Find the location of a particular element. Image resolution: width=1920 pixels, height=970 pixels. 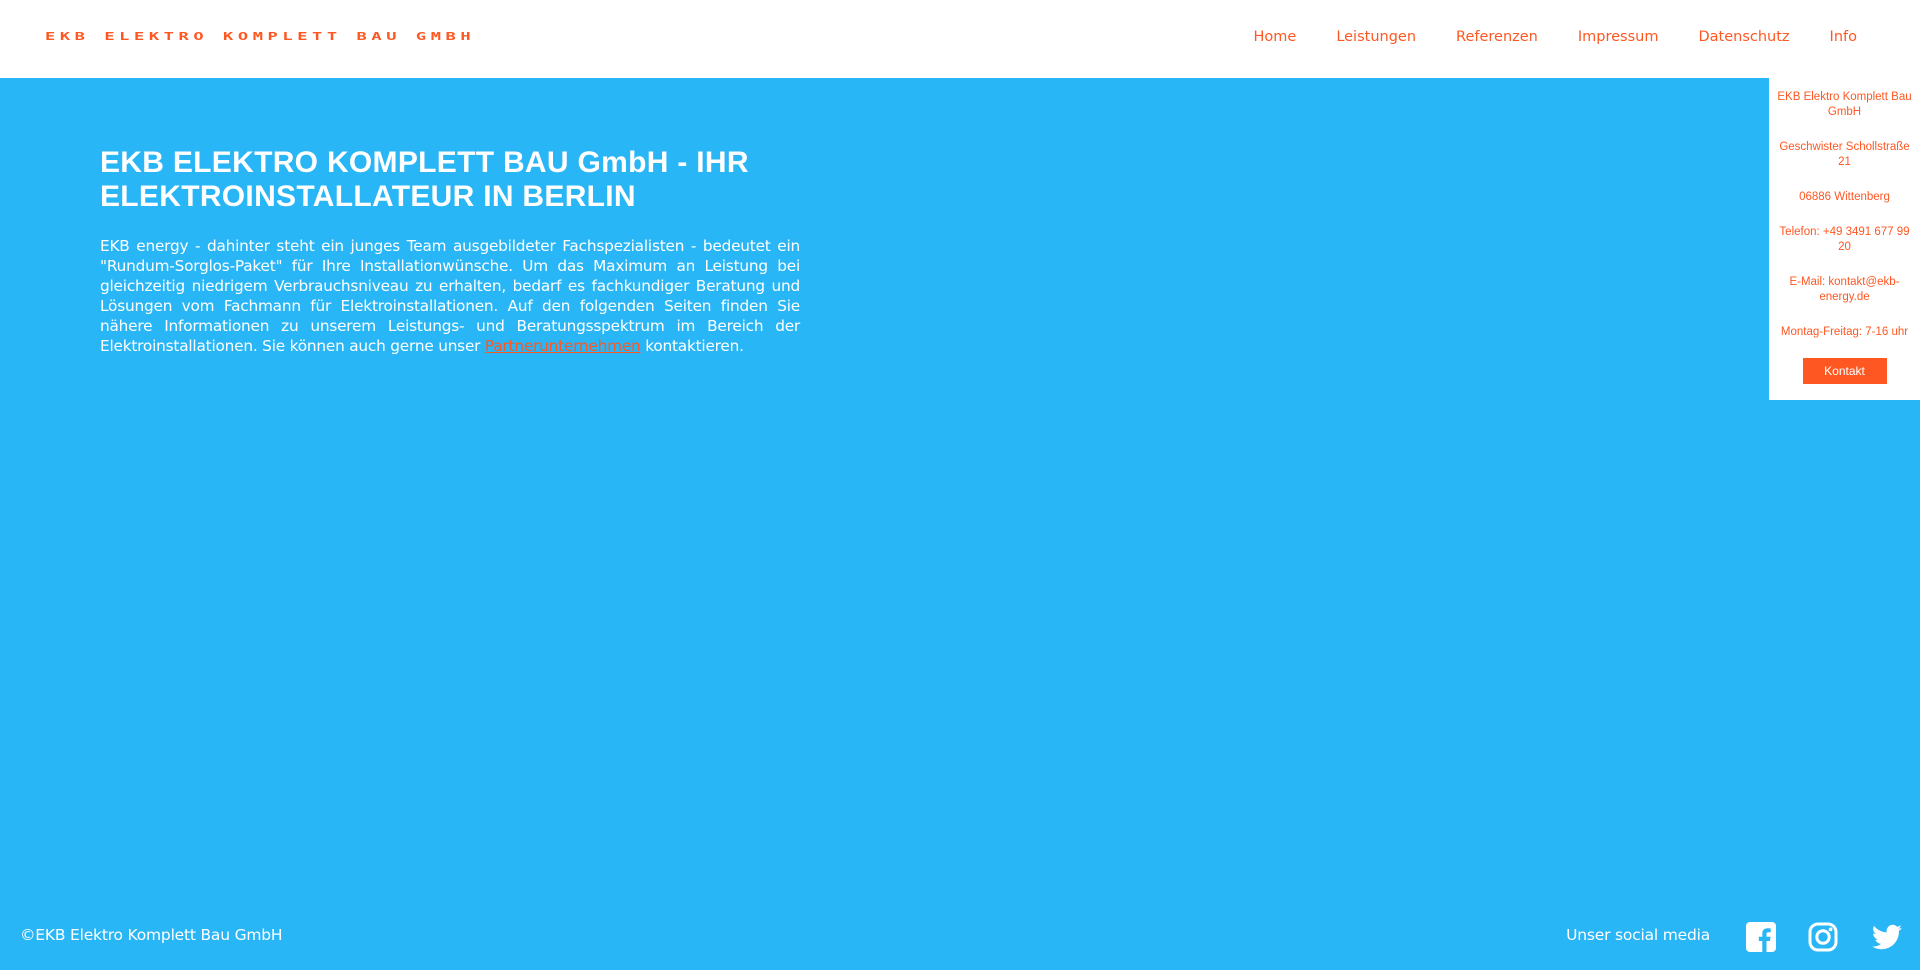

sidebar-company: EKB Elektro Komplett Bau GmbH is located at coordinates (1844, 104).